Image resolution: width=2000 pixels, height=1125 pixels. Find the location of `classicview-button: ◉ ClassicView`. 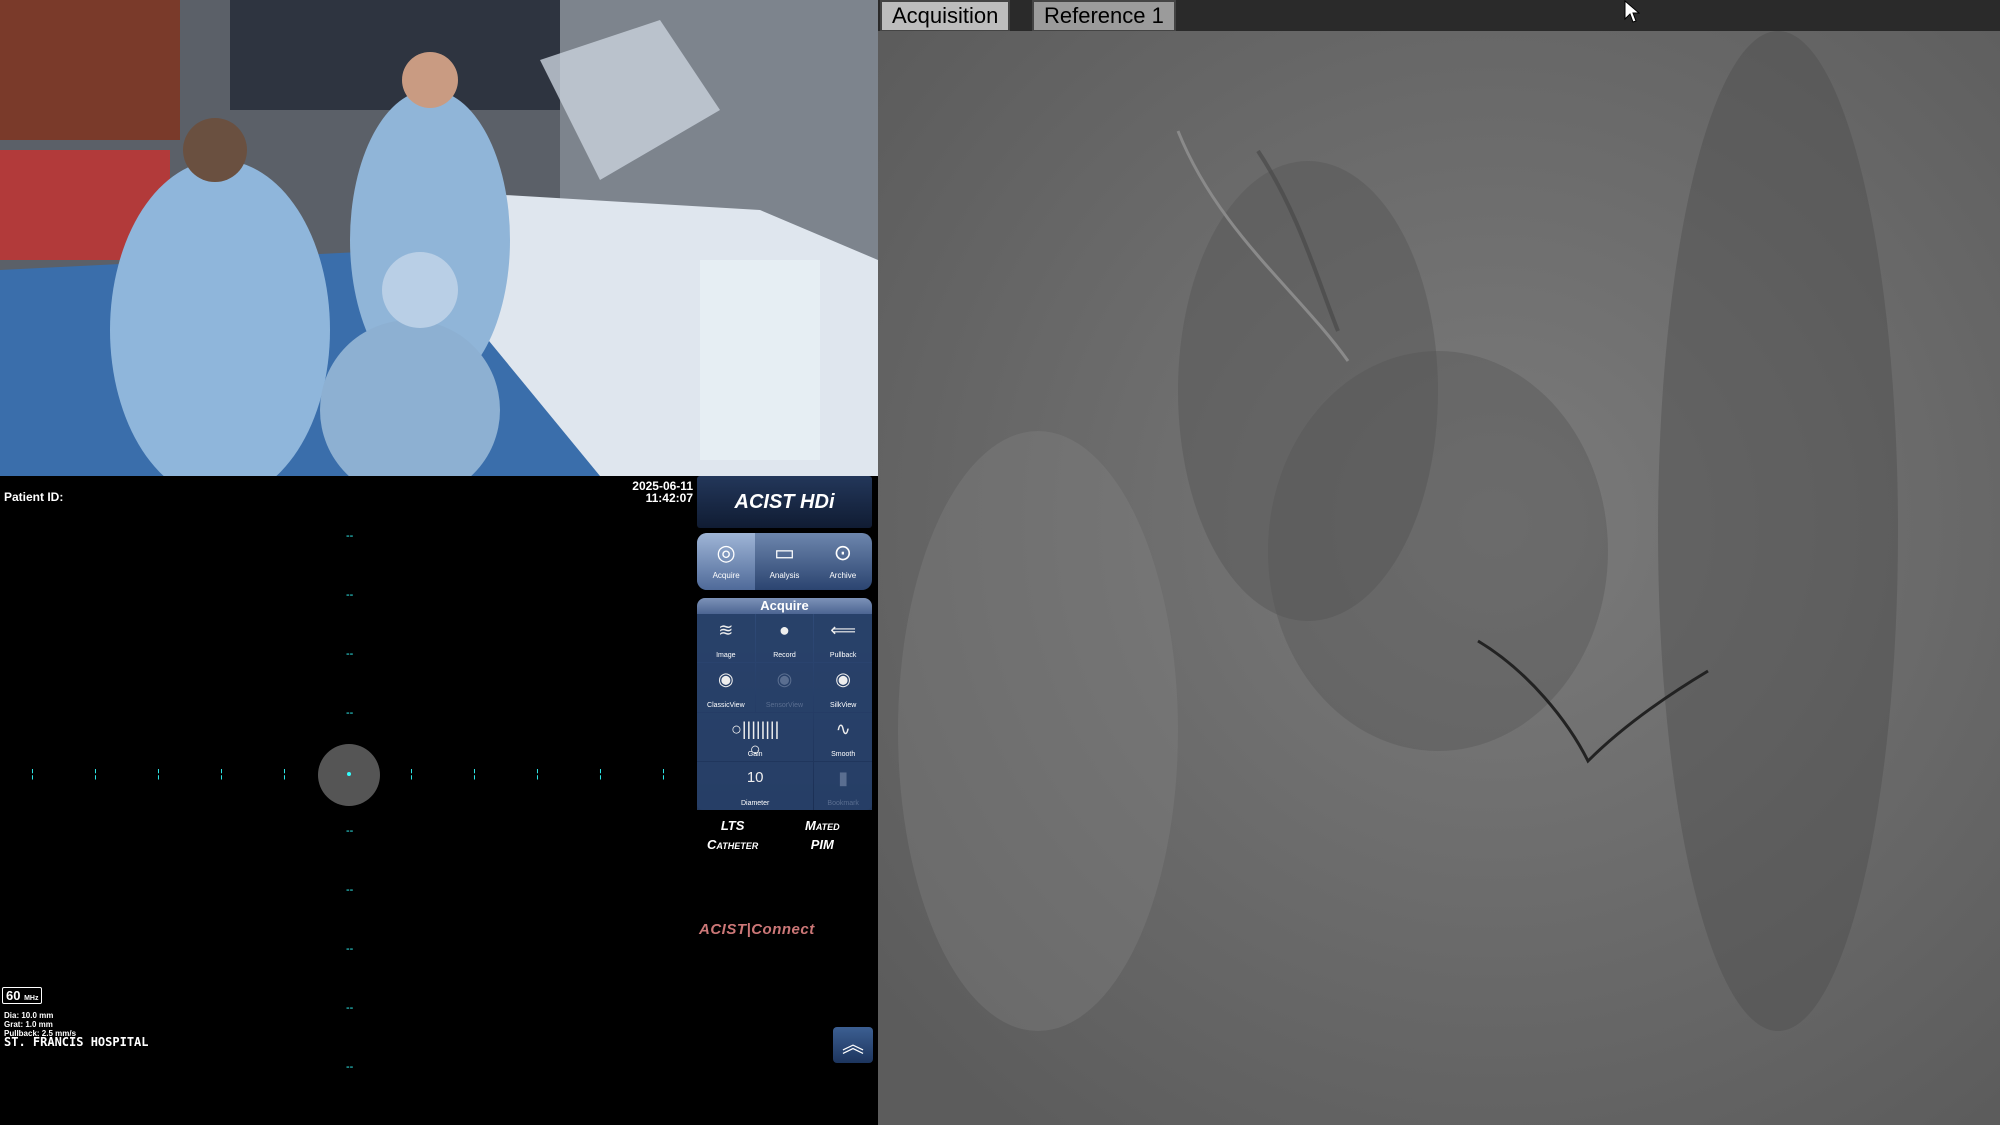

classicview-button: ◉ ClassicView is located at coordinates (726, 687).